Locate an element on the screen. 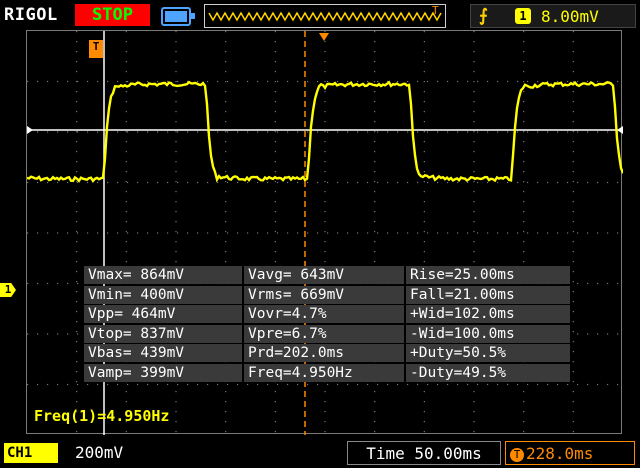 The height and width of the screenshot is (468, 640). timebase-readout: Time 50.00ms is located at coordinates (424, 453).